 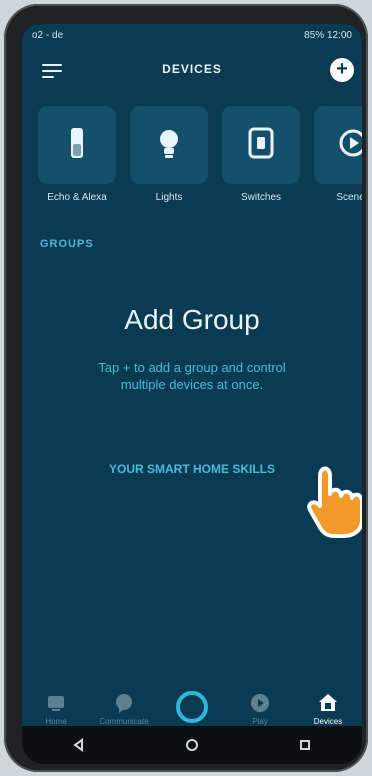 I want to click on nav-play-label: Play, so click(x=260, y=721).